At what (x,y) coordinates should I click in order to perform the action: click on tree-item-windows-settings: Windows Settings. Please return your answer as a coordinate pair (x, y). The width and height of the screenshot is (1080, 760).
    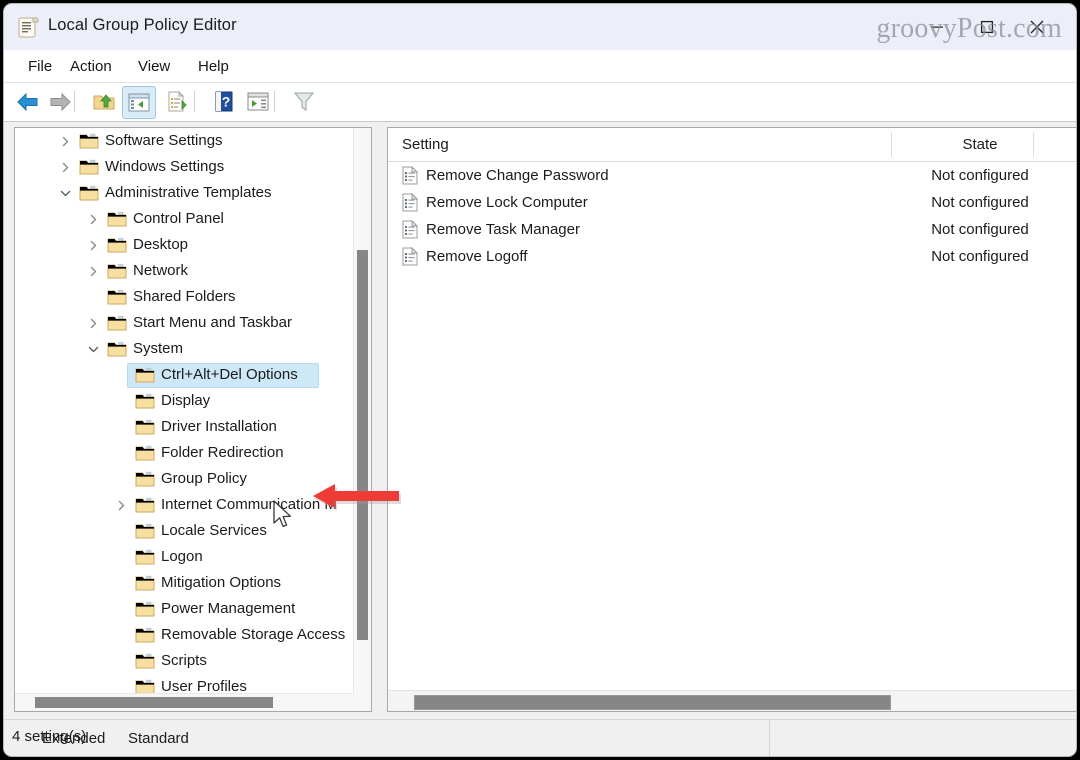
    Looking at the image, I should click on (184, 167).